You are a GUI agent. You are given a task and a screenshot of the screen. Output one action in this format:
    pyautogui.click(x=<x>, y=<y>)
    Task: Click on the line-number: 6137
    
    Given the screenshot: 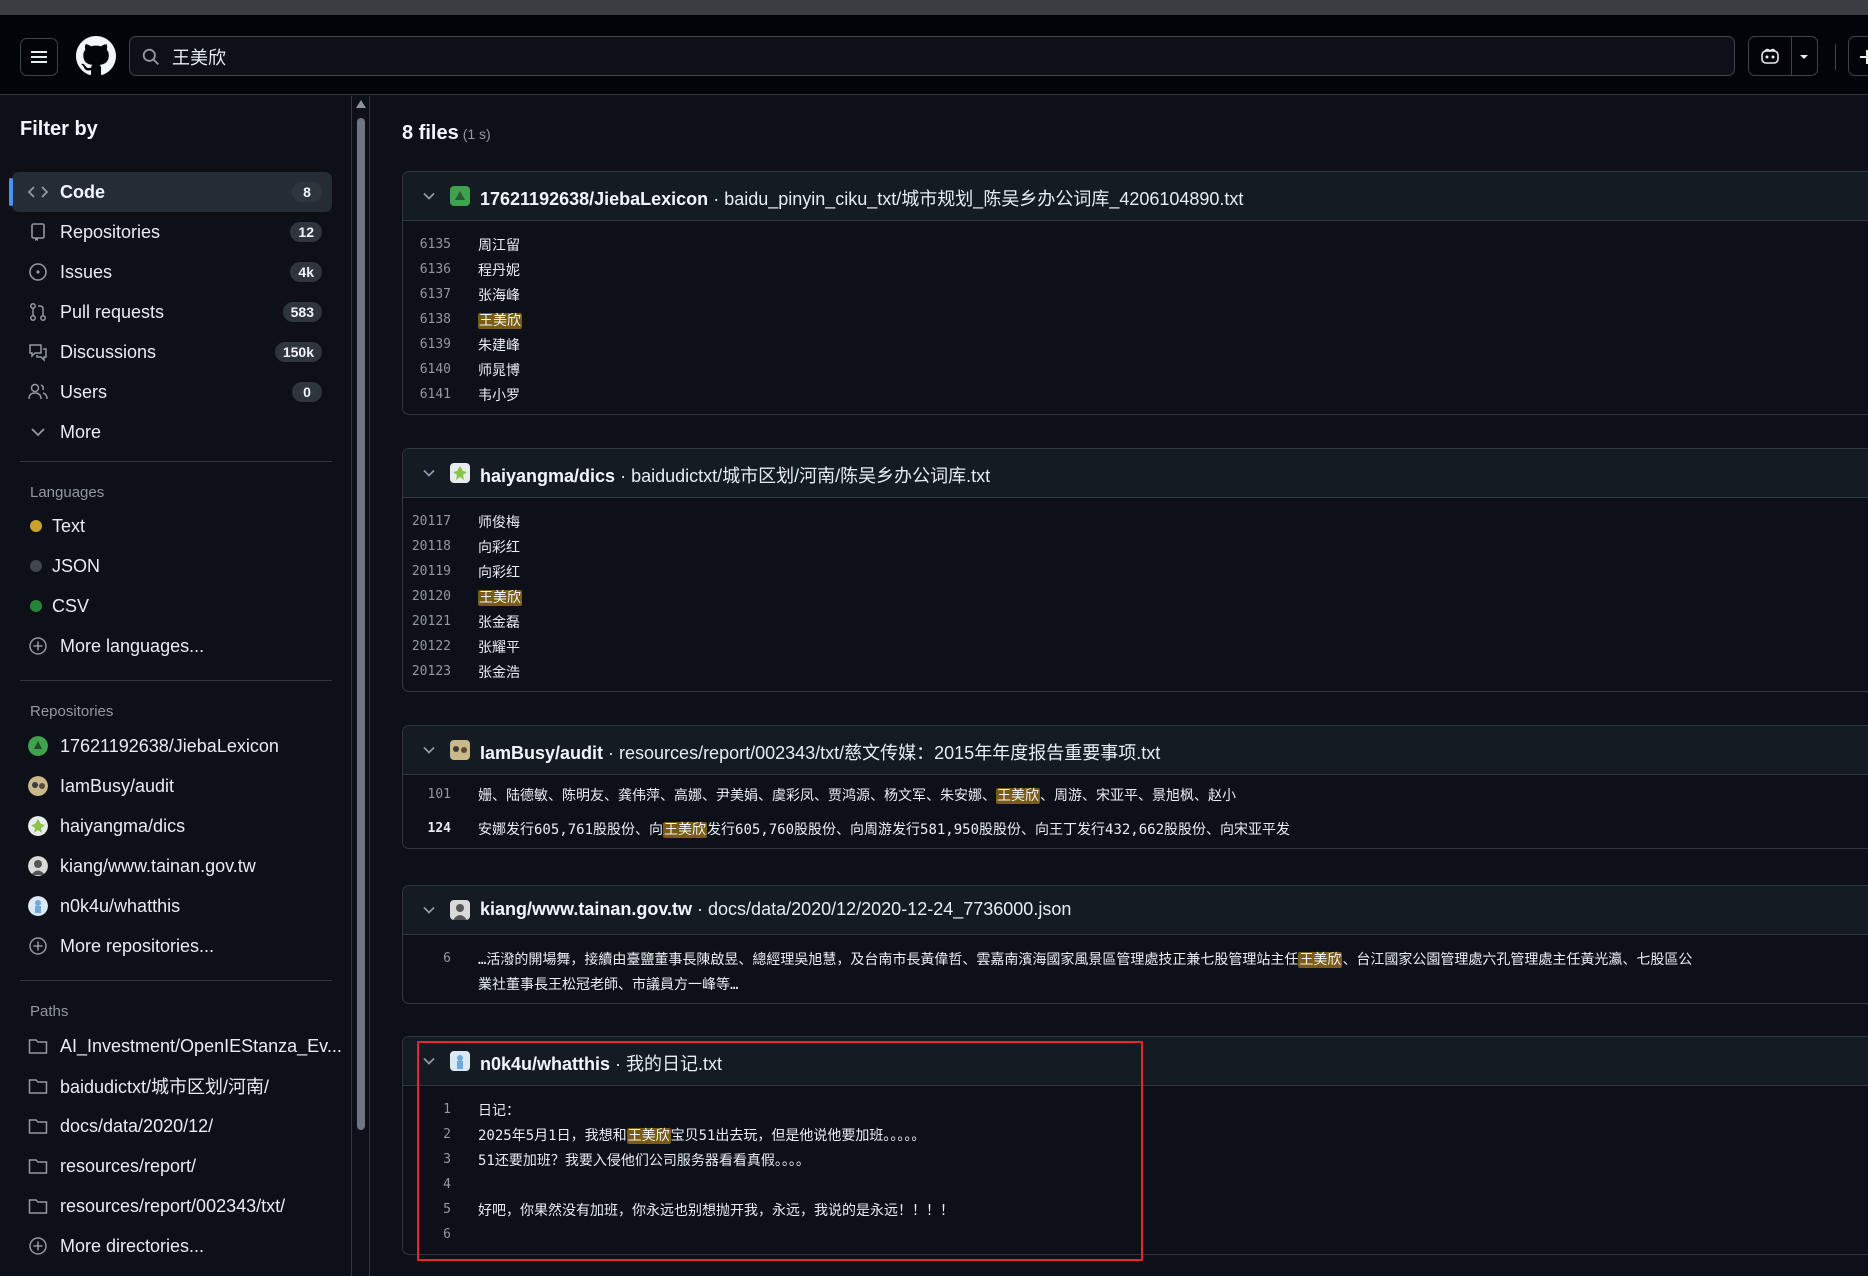 What is the action you would take?
    pyautogui.click(x=427, y=294)
    